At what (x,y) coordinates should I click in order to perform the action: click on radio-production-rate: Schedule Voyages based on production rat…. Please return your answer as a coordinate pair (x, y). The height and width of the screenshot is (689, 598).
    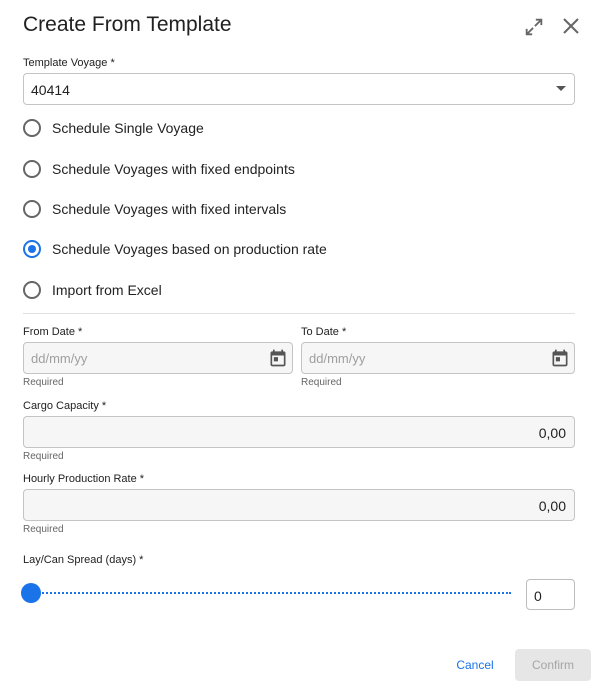
    Looking at the image, I should click on (175, 249).